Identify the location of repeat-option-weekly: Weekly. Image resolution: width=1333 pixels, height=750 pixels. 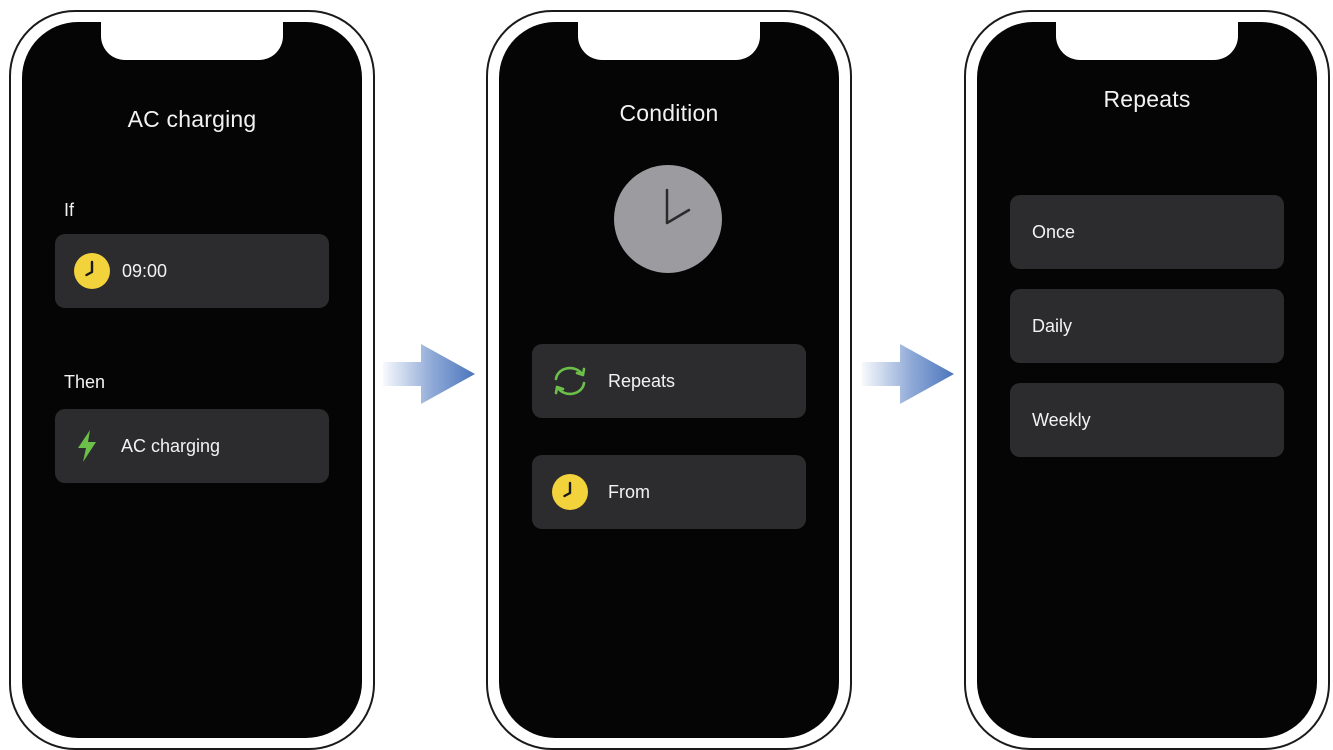
(1147, 420).